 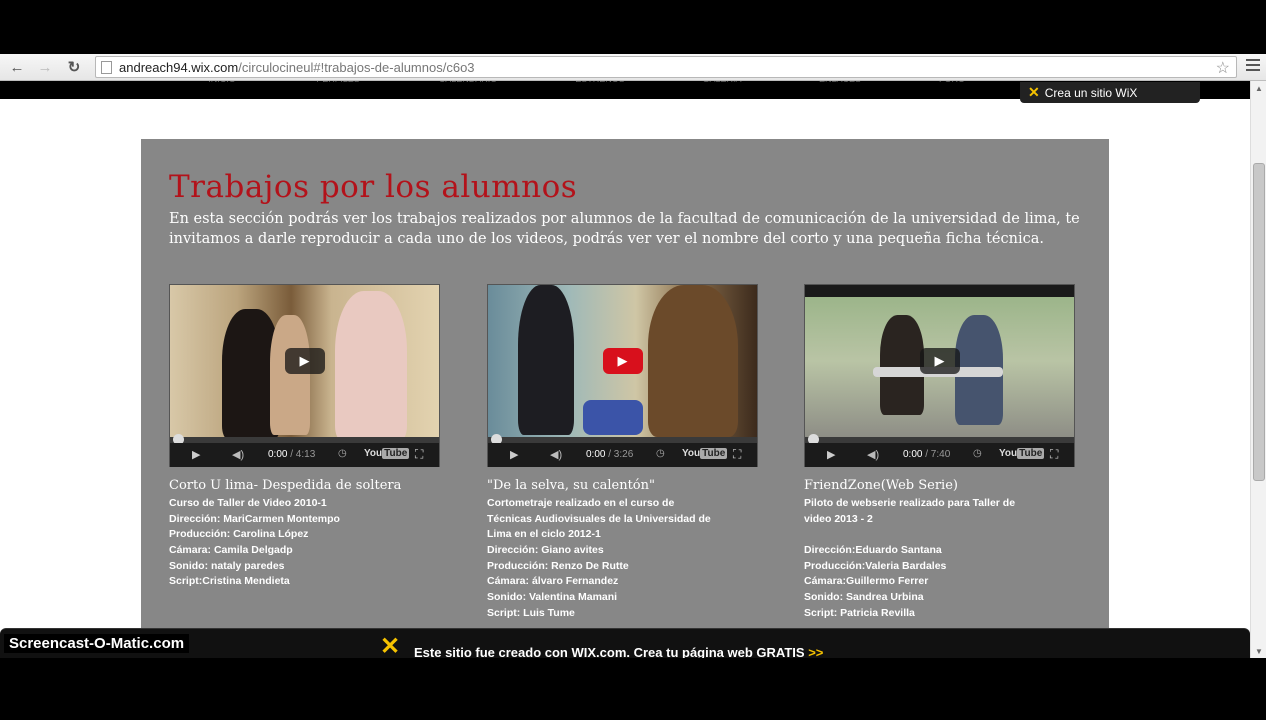 I want to click on credit-line: Script: Patricia Revilla, so click(x=859, y=612).